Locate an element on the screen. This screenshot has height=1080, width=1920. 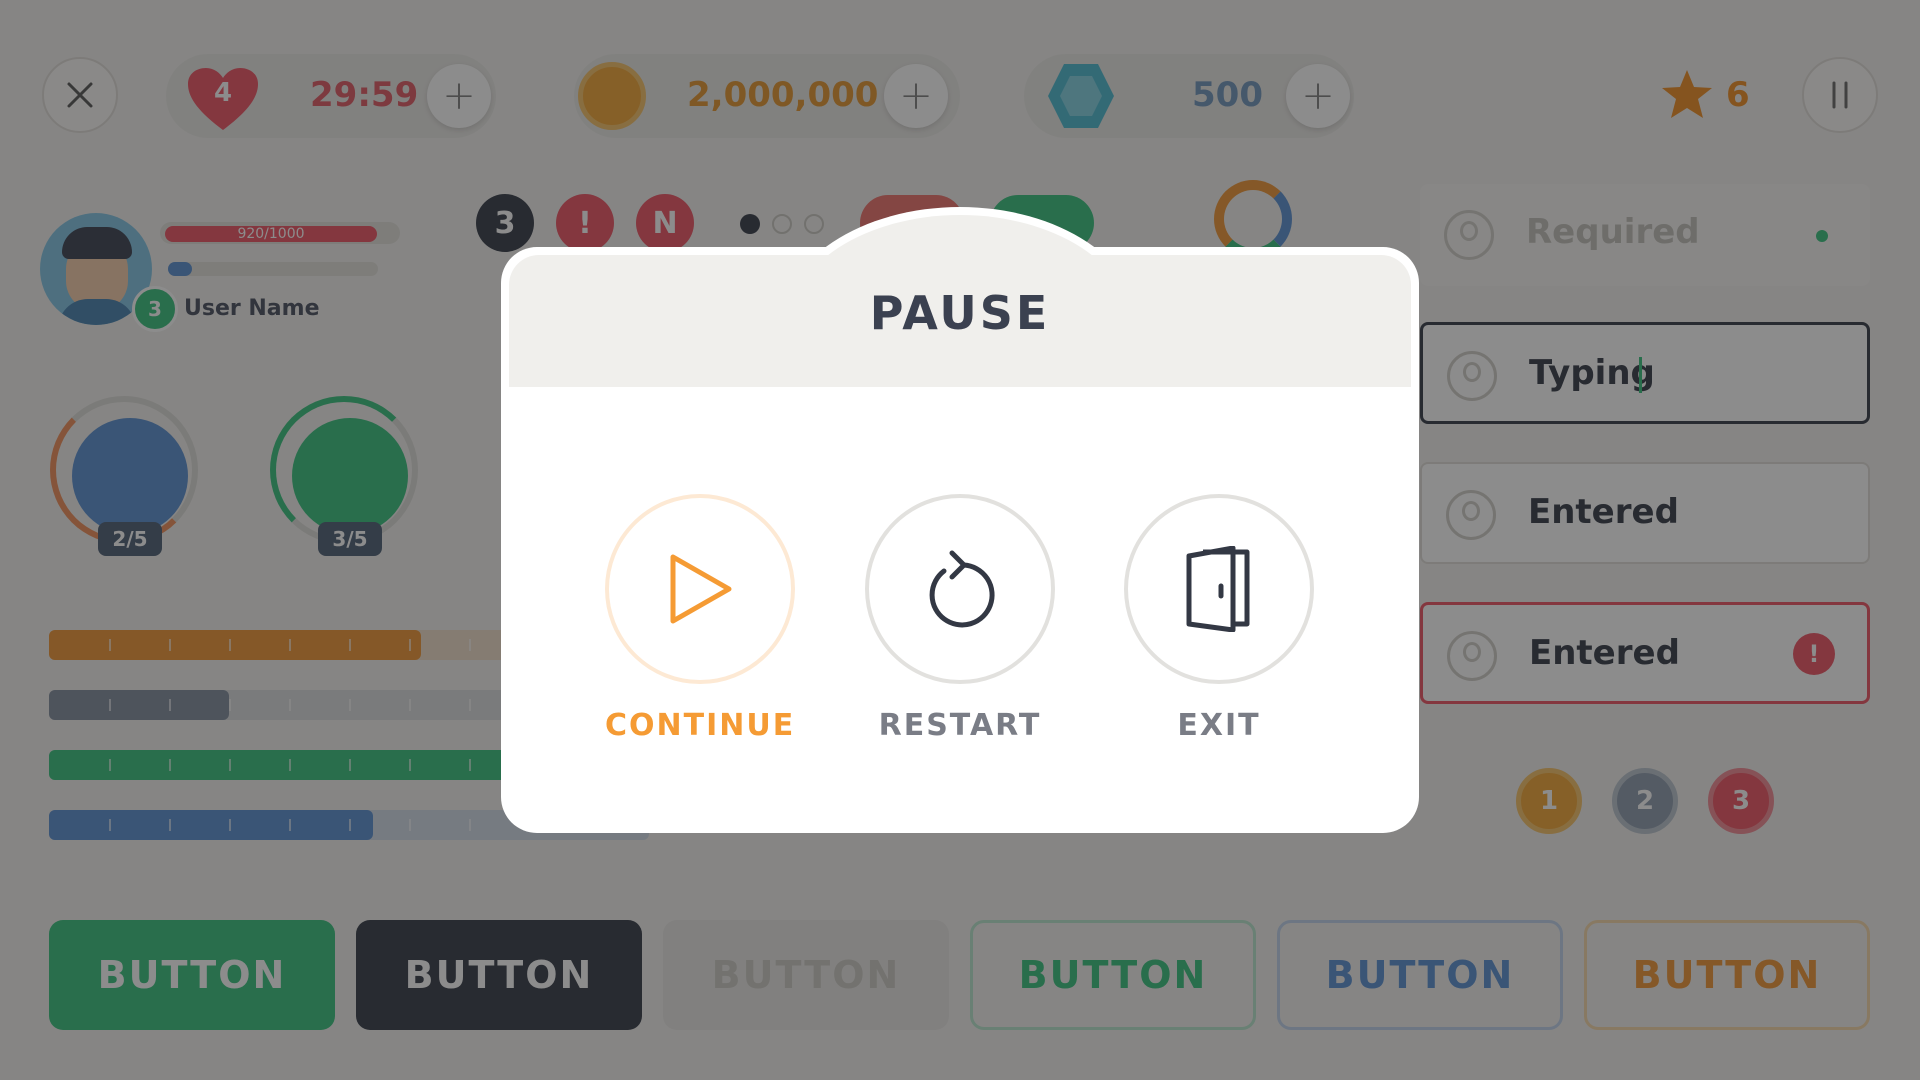
restart-button: RESTART is located at coordinates (960, 618).